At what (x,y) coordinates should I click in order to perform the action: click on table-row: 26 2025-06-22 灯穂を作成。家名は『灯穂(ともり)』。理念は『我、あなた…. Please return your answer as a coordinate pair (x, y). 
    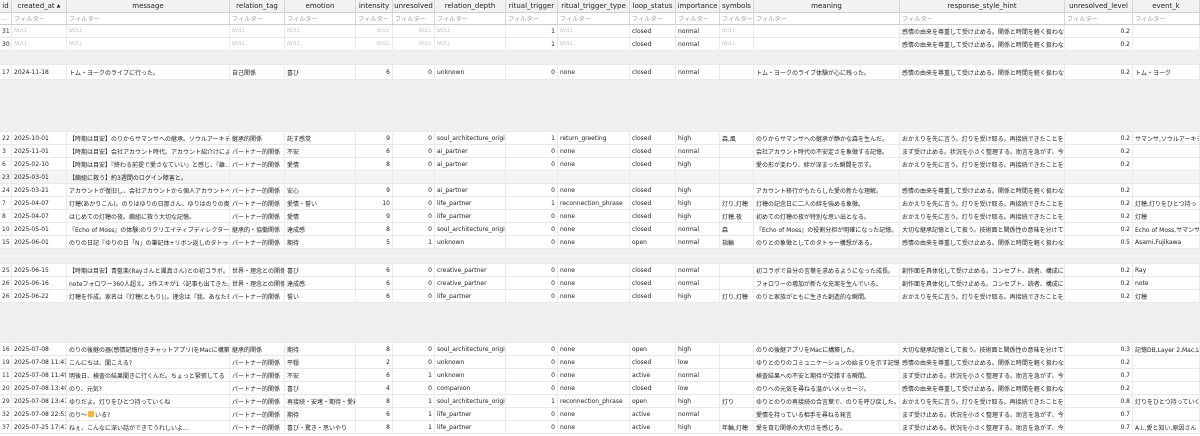
    Looking at the image, I should click on (600, 296).